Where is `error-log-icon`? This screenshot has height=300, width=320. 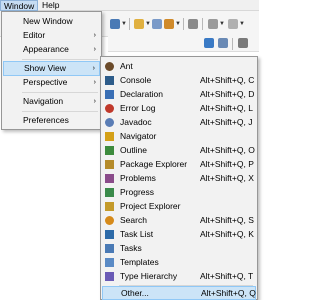
error-log-icon is located at coordinates (109, 108).